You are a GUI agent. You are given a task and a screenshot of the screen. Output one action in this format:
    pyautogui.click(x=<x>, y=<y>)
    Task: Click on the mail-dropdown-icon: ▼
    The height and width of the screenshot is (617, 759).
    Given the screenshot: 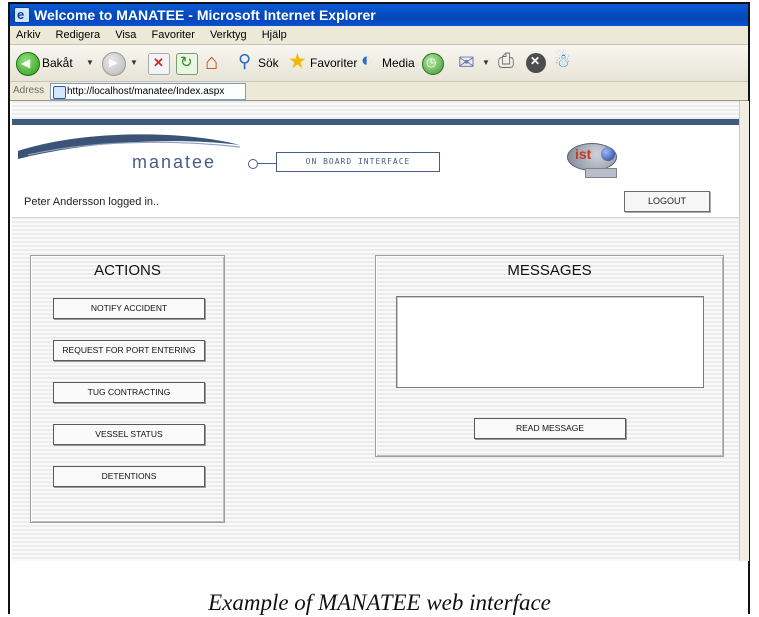 What is the action you would take?
    pyautogui.click(x=486, y=62)
    